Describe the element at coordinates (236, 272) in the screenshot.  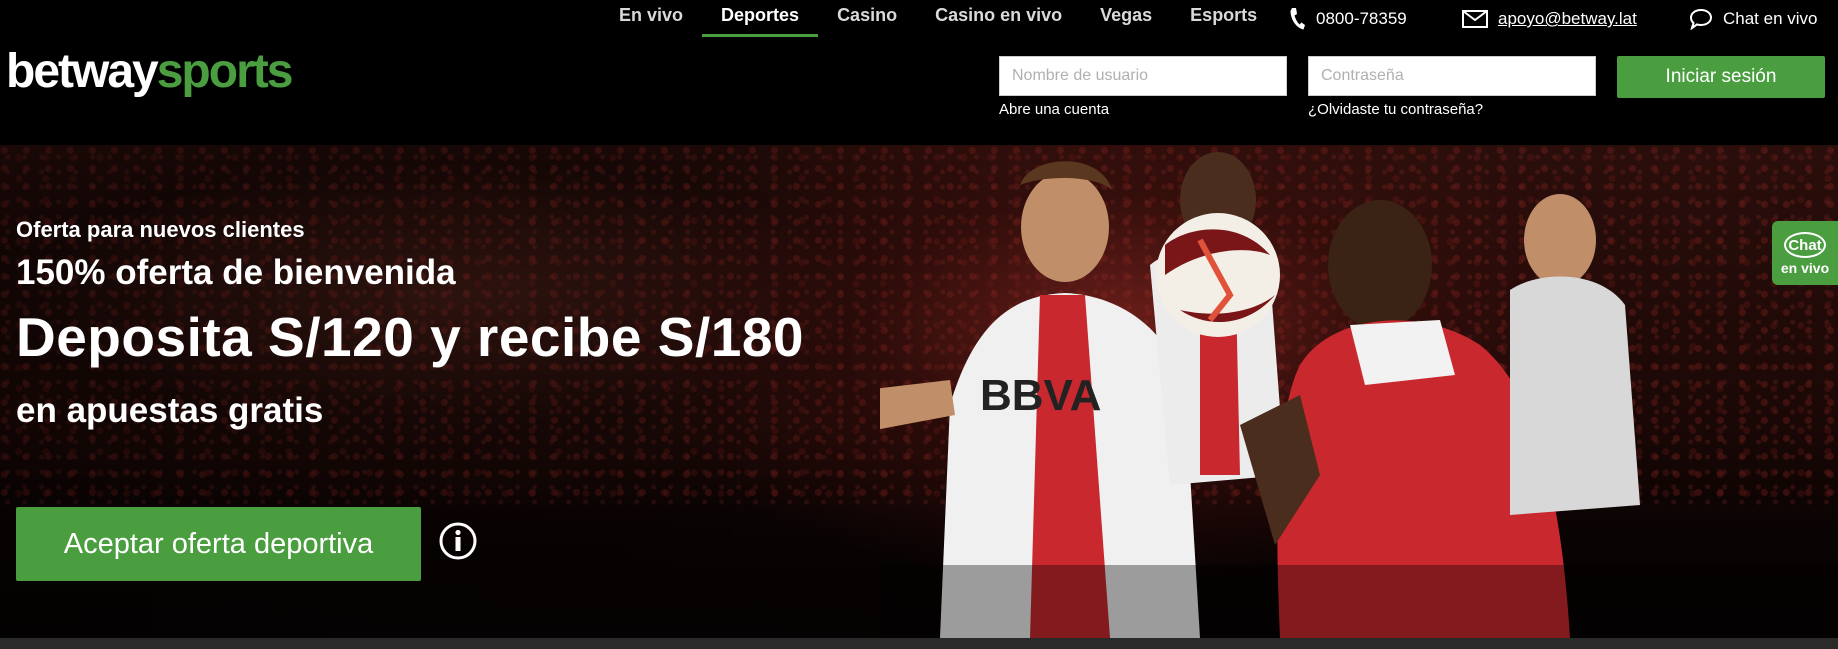
I see `offer-title: 150% oferta de bienvenida` at that location.